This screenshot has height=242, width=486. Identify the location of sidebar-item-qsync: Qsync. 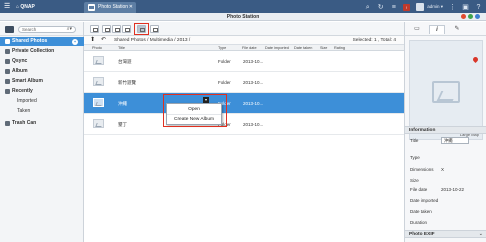
(42, 61).